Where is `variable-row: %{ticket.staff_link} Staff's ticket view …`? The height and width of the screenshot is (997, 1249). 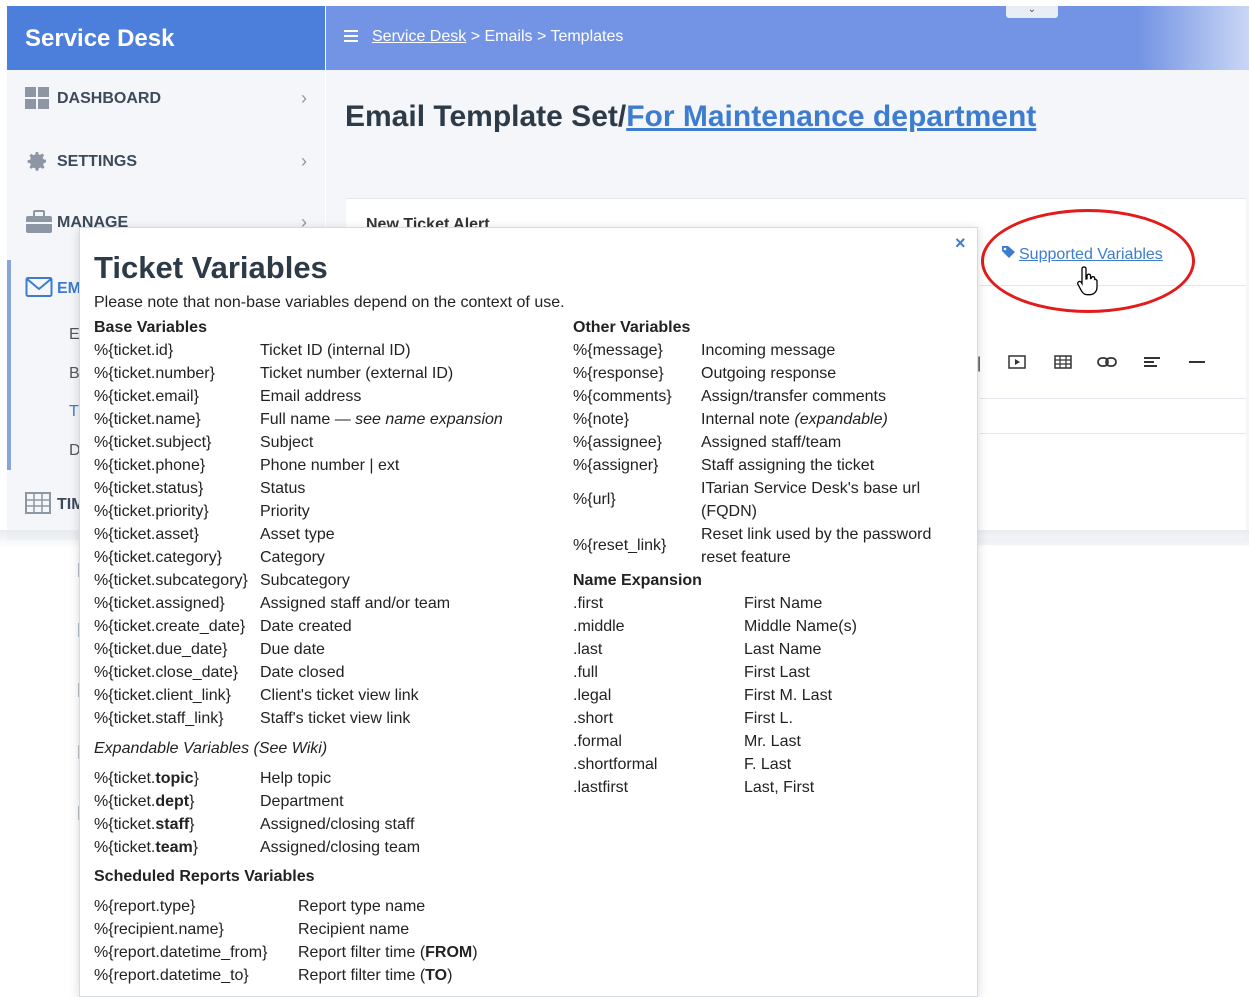
variable-row: %{ticket.staff_link} Staff's ticket view … is located at coordinates (324, 718).